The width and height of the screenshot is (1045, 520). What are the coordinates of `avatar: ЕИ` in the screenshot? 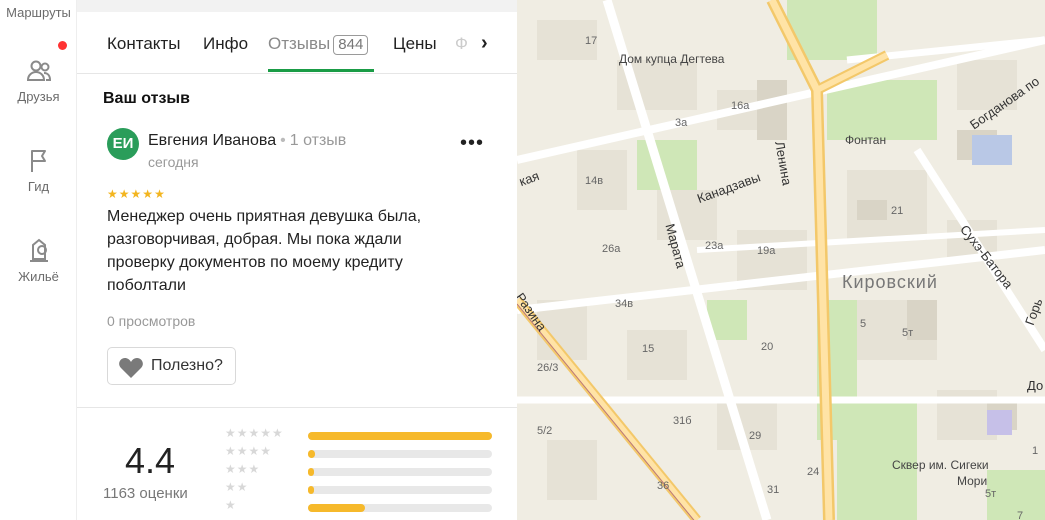 It's located at (123, 144).